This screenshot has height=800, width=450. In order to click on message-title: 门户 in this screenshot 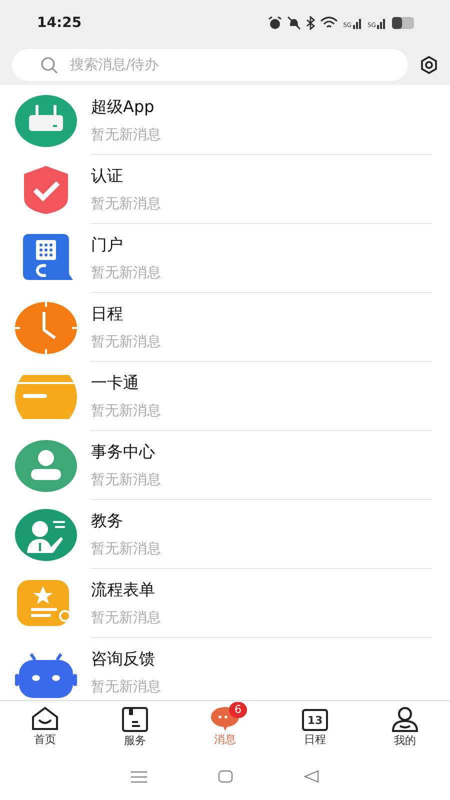, I will do `click(261, 245)`.